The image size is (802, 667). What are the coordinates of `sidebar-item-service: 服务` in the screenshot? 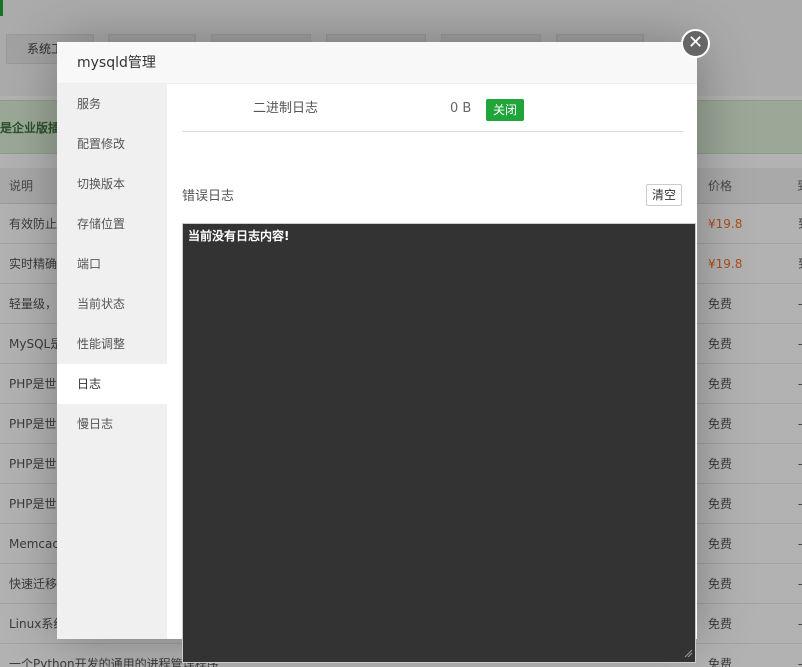 It's located at (112, 104).